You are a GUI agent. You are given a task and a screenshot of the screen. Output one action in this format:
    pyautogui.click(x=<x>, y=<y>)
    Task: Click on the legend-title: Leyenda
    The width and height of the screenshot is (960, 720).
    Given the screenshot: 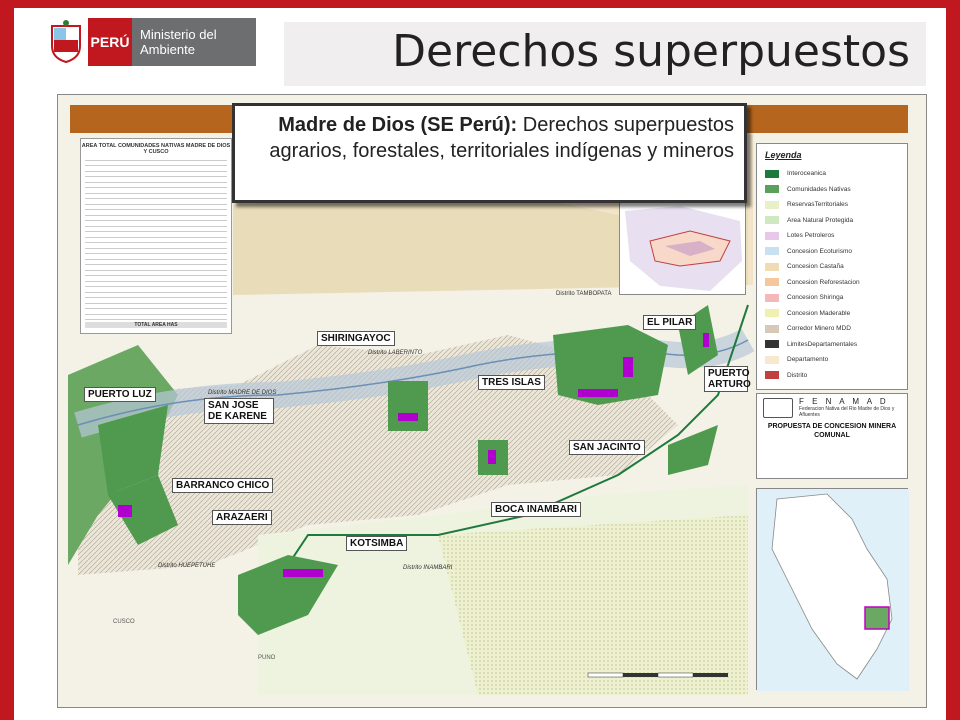 What is the action you would take?
    pyautogui.click(x=783, y=155)
    